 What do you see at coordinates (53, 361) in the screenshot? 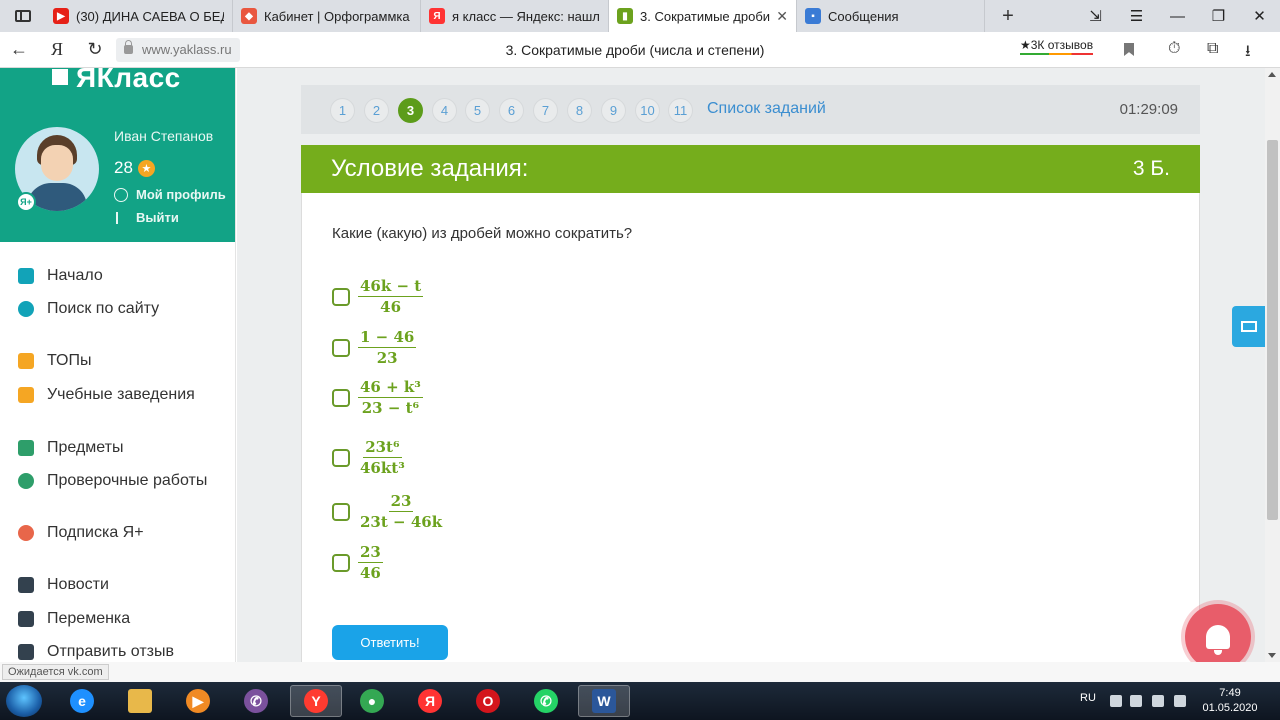
I see `menu-item: ТОПы` at bounding box center [53, 361].